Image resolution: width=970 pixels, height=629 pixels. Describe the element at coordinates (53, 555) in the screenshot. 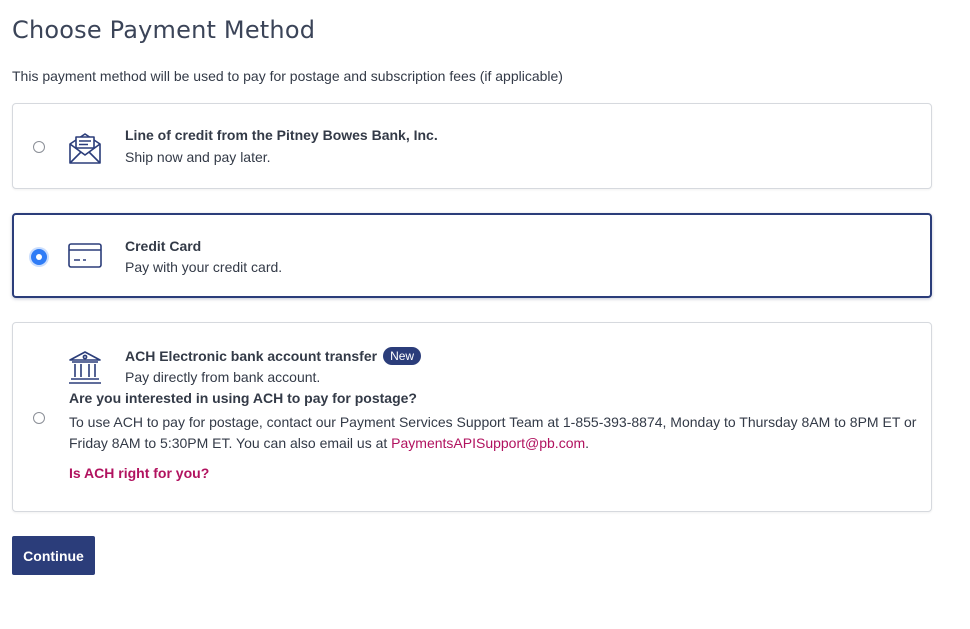

I see `continue-button: Continue` at that location.